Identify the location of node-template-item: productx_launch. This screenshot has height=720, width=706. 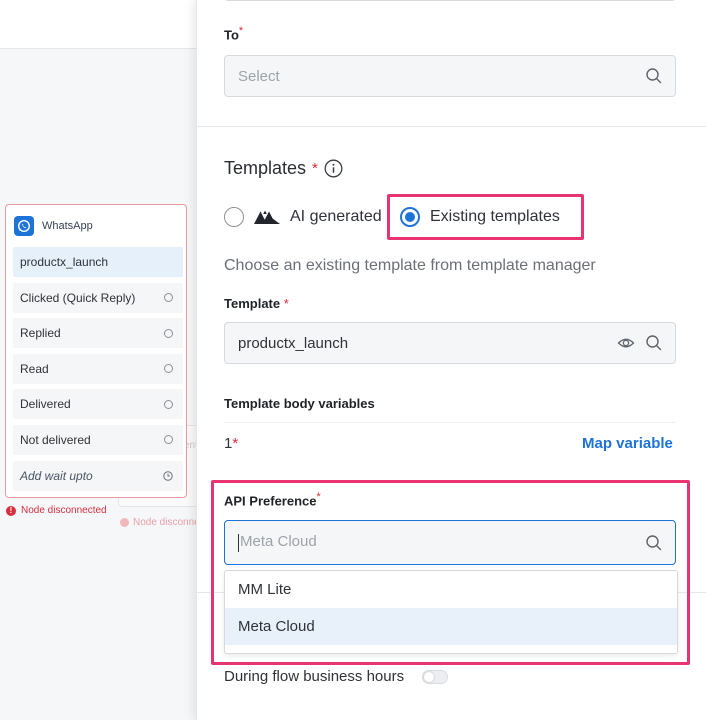
(98, 262).